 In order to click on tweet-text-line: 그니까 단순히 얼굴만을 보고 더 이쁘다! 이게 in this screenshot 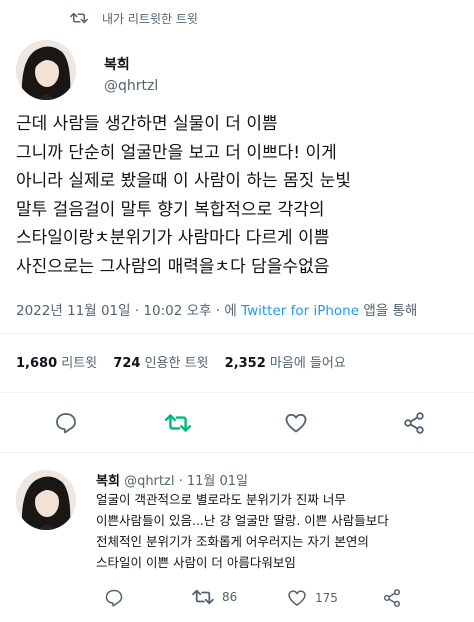, I will do `click(176, 152)`.